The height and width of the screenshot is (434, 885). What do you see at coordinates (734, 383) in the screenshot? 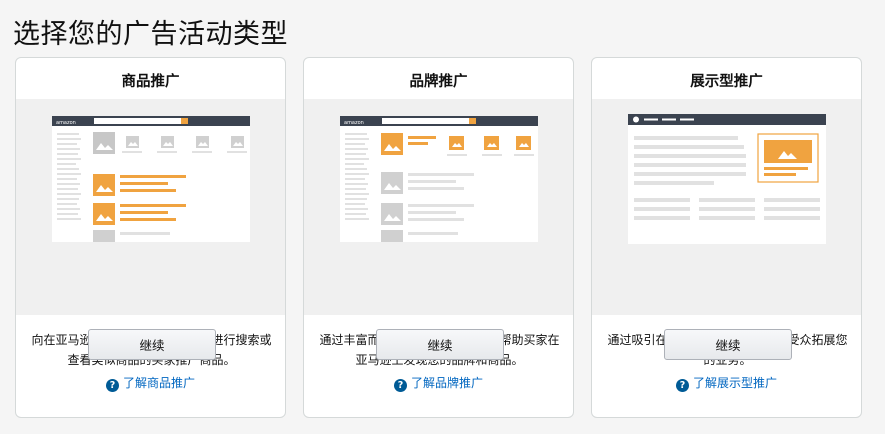
I see `learn-more-label: 了解展示型推广` at bounding box center [734, 383].